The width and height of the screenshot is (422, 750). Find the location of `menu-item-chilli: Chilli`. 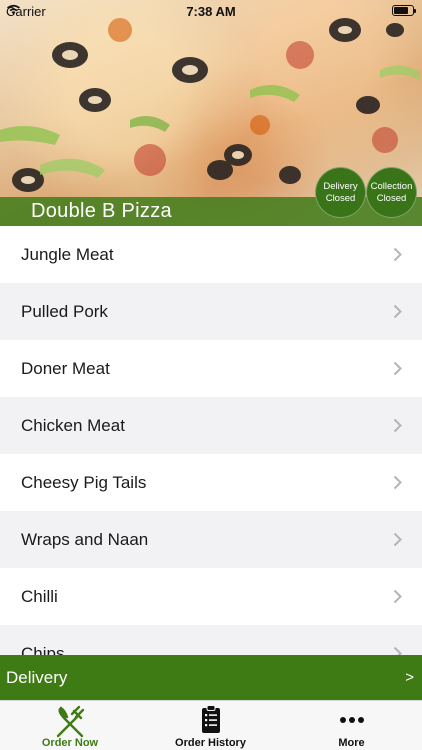

menu-item-chilli: Chilli is located at coordinates (211, 596).